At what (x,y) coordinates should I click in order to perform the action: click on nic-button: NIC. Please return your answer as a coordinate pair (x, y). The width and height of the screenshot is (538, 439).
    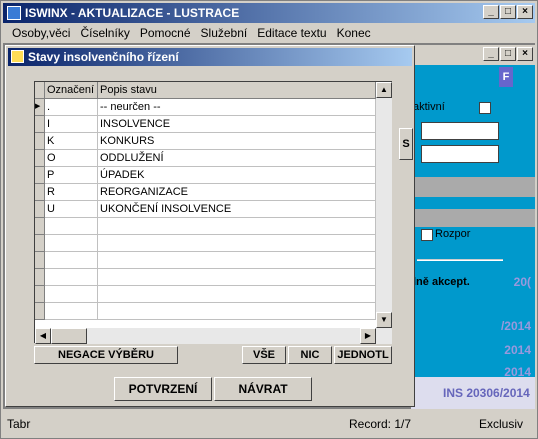
    Looking at the image, I should click on (310, 355).